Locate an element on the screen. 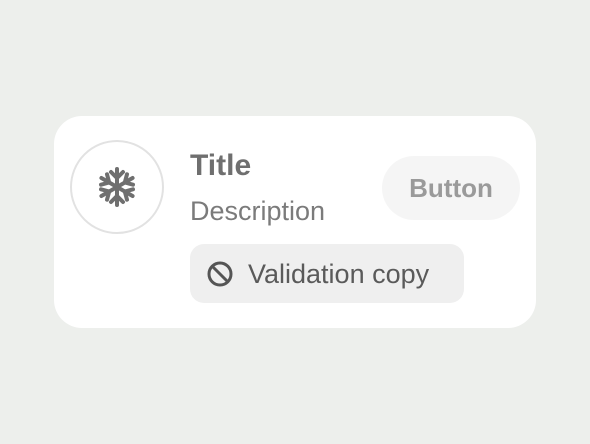  snowflake-icon is located at coordinates (117, 187).